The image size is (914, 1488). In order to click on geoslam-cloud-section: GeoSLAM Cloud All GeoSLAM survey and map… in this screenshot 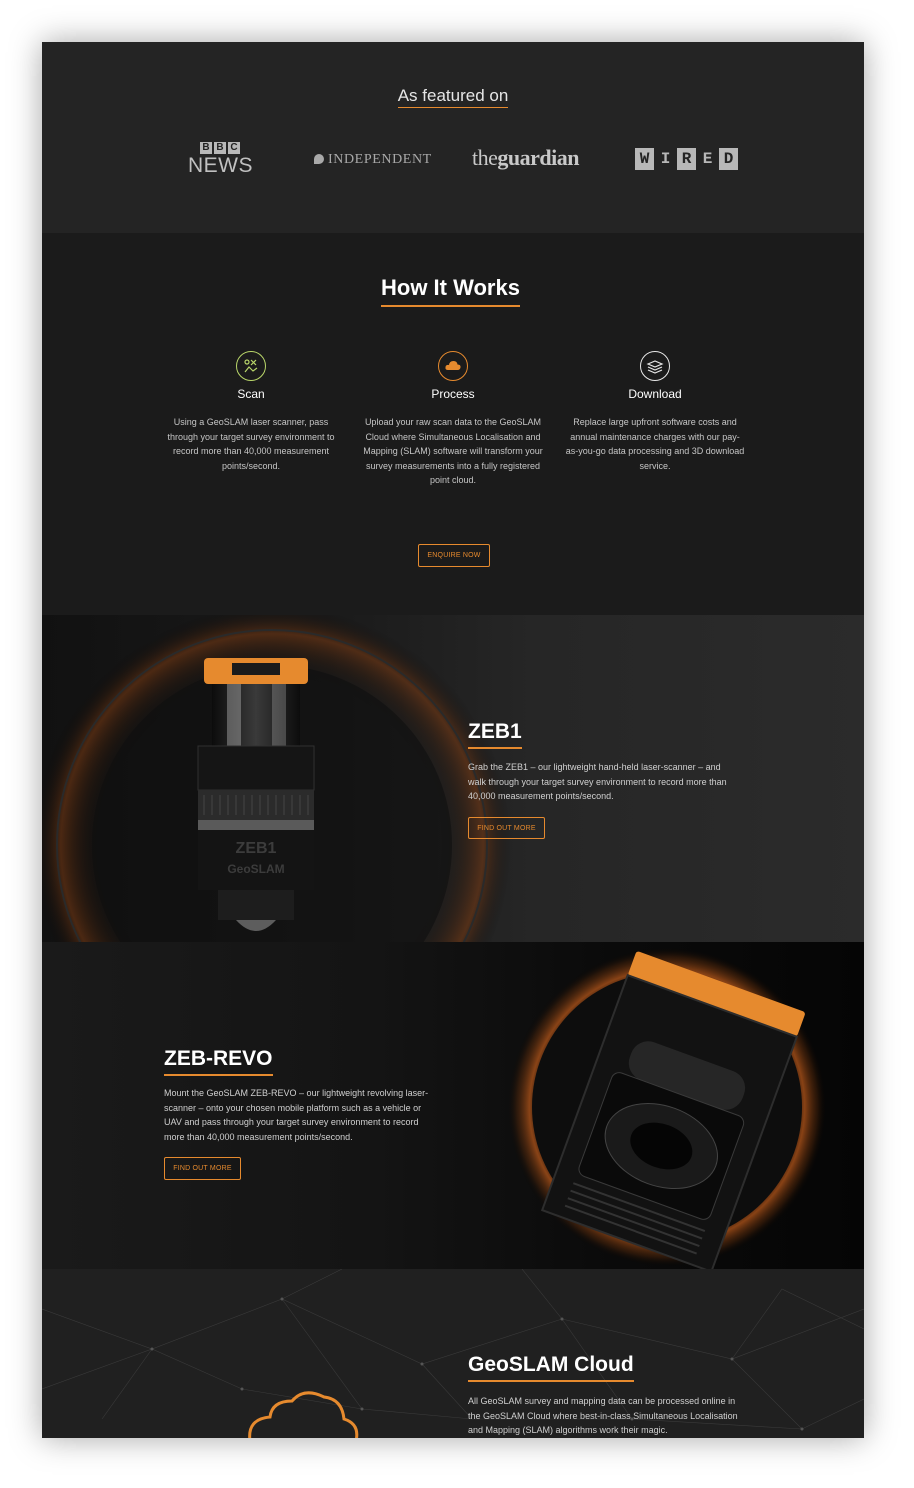, I will do `click(453, 1353)`.